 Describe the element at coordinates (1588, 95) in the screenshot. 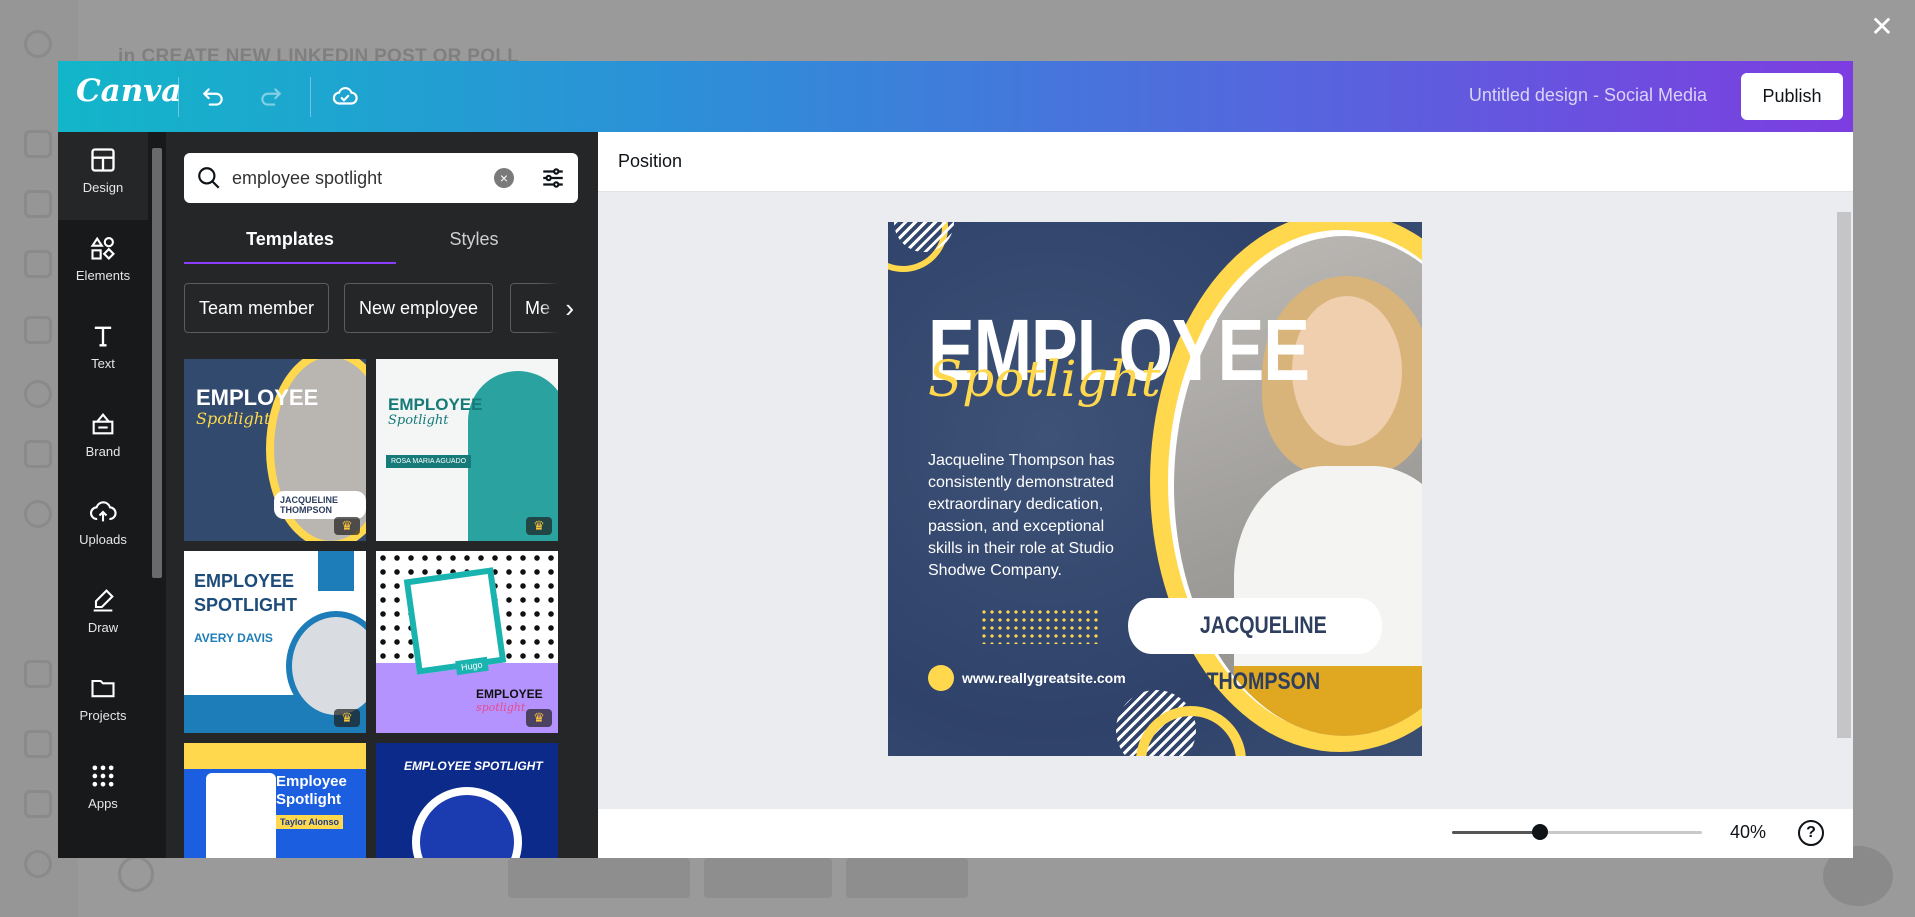

I see `design-title: Untitled design - Social Media` at that location.